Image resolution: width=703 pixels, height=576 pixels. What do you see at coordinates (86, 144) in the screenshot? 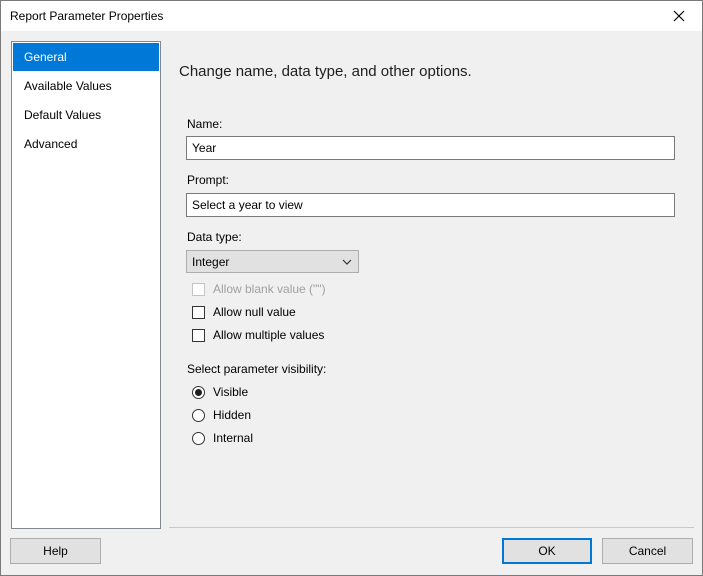
I see `nav-item-advanced: Advanced` at bounding box center [86, 144].